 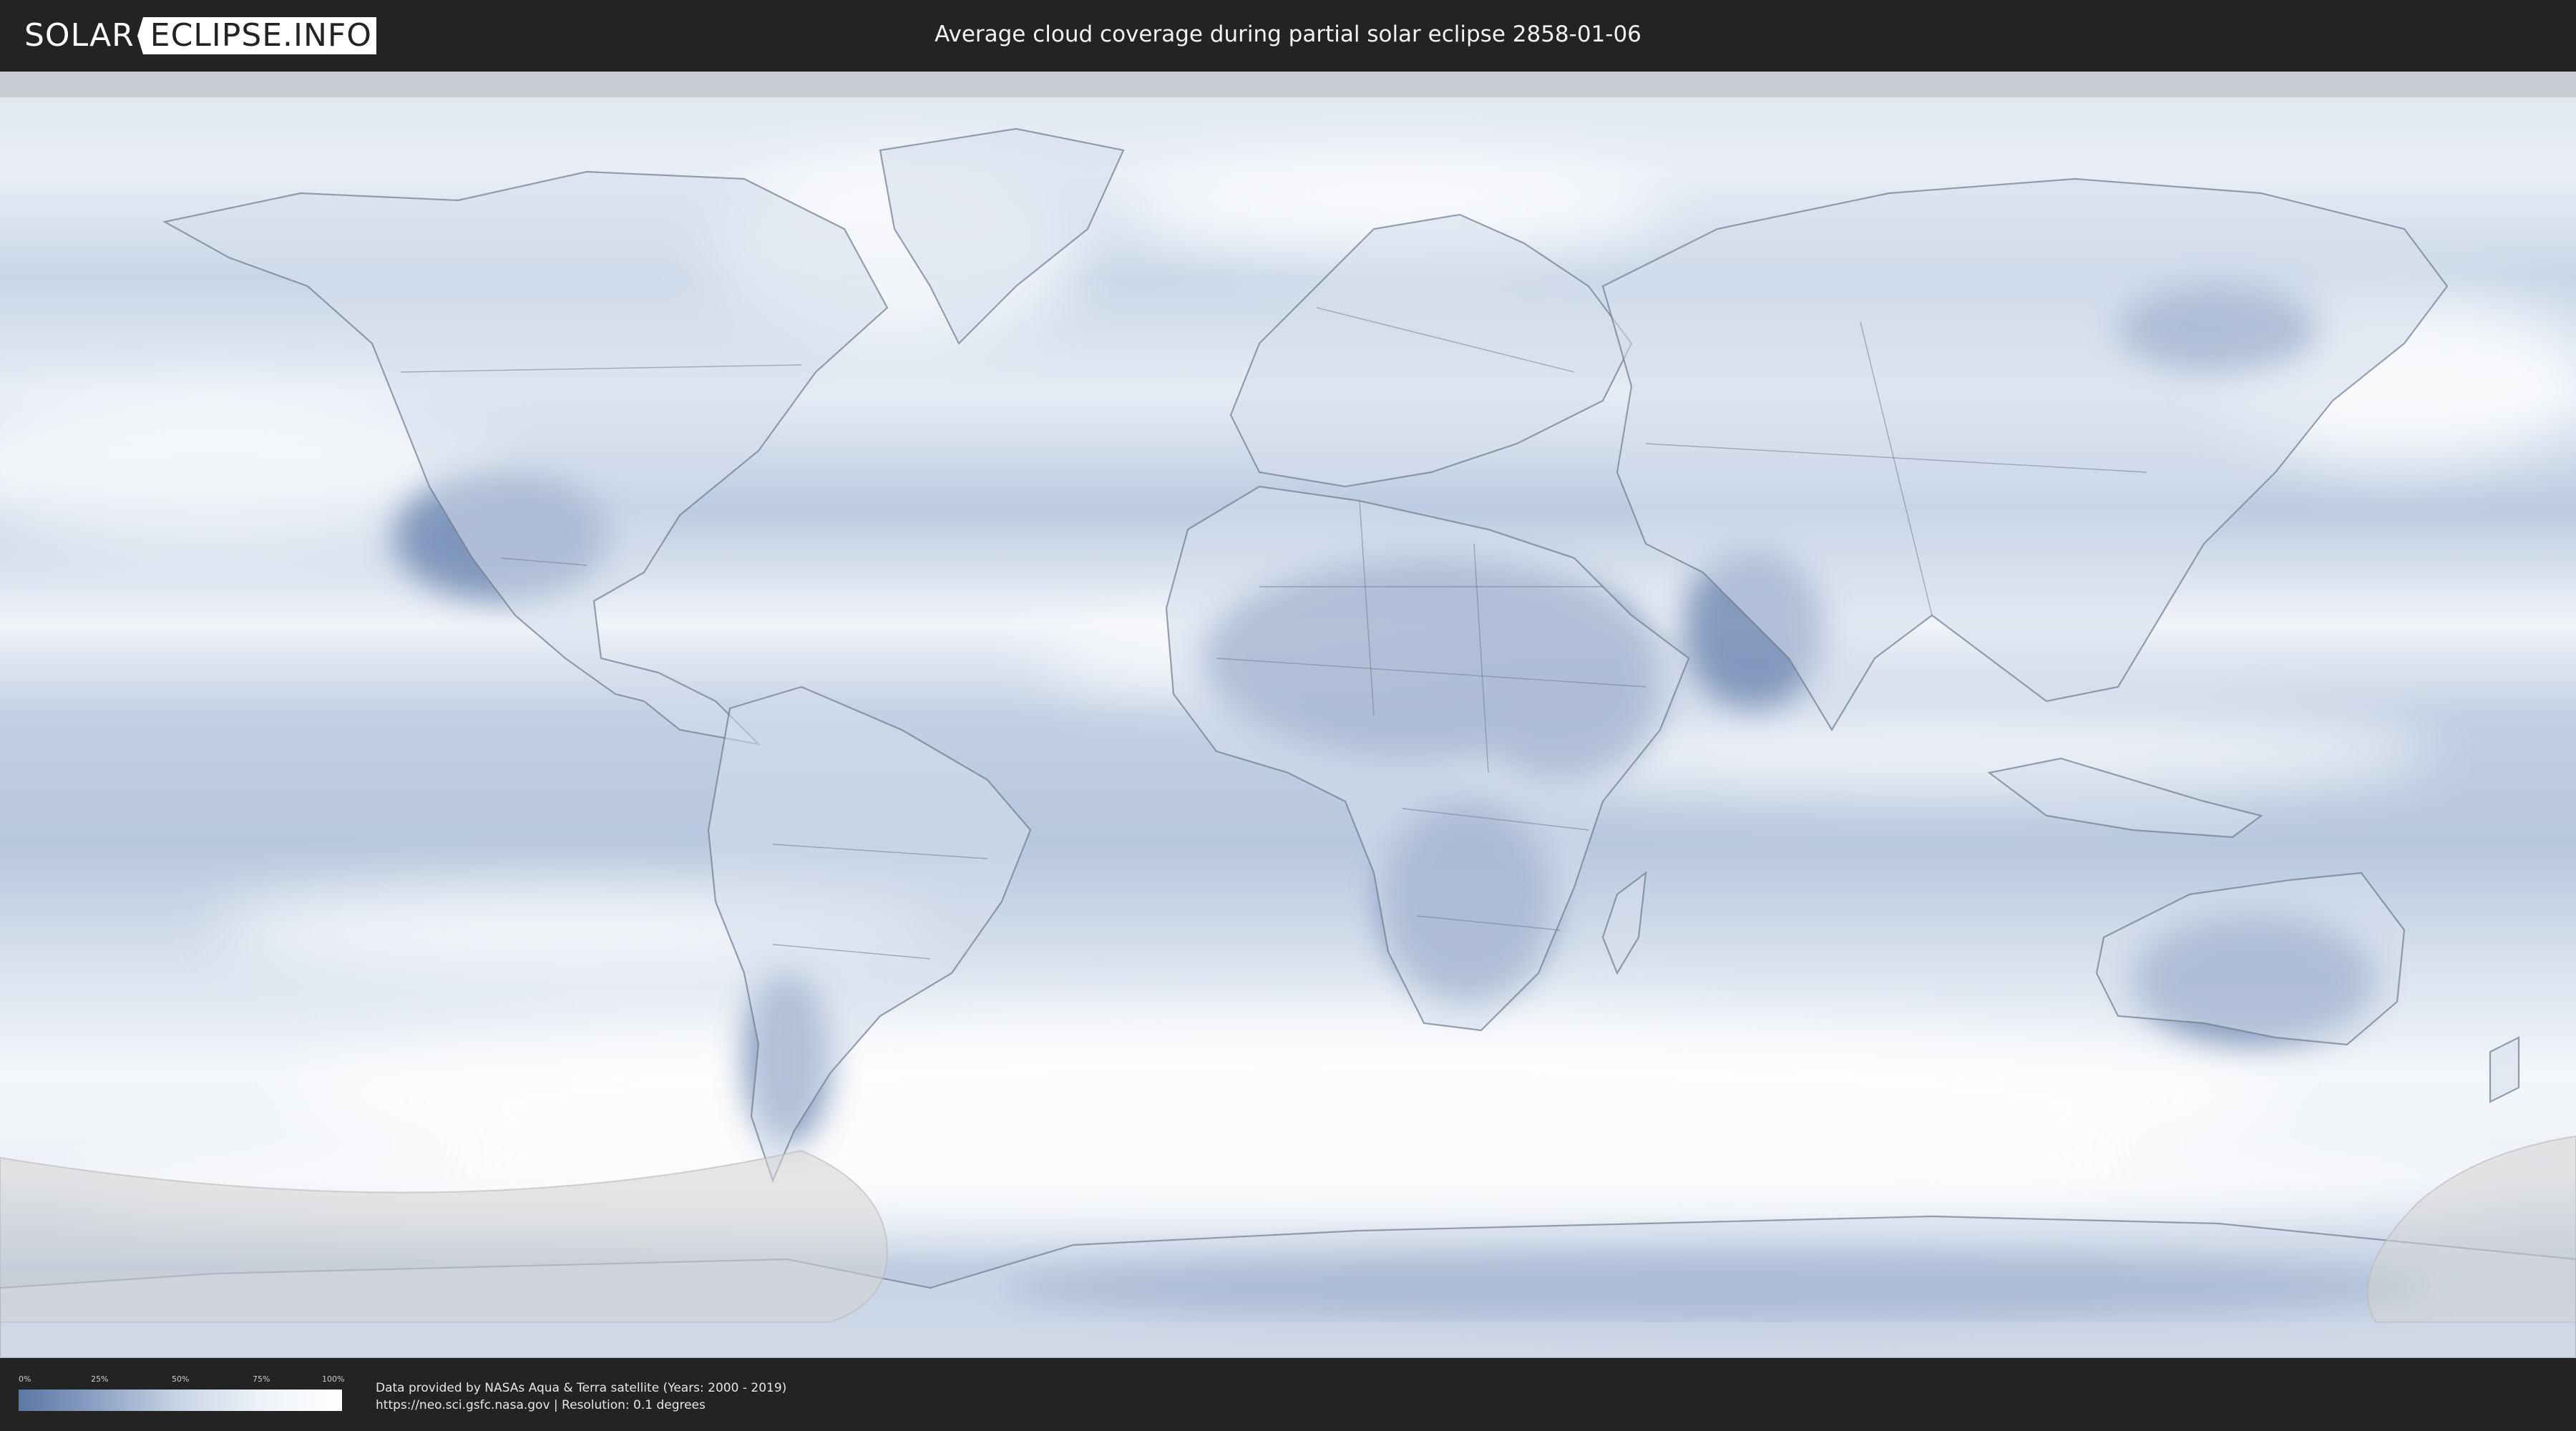 What do you see at coordinates (181, 1379) in the screenshot?
I see `legend-tick-50: 50%` at bounding box center [181, 1379].